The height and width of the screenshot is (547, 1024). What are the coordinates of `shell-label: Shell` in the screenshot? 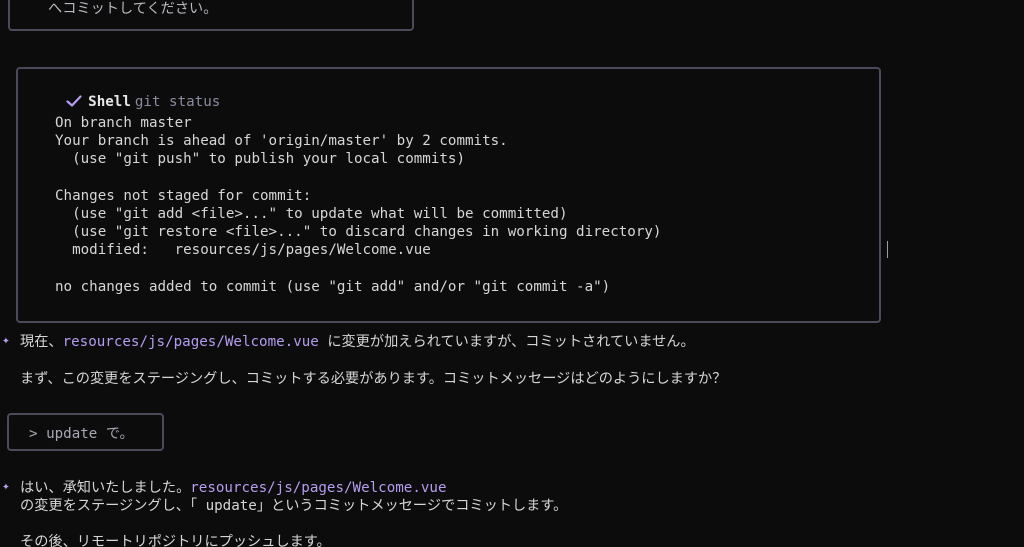 It's located at (109, 102).